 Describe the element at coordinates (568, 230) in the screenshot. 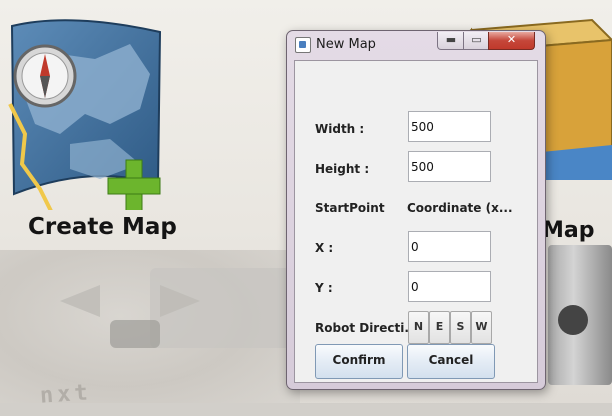

I see `load-map-label: Map` at that location.